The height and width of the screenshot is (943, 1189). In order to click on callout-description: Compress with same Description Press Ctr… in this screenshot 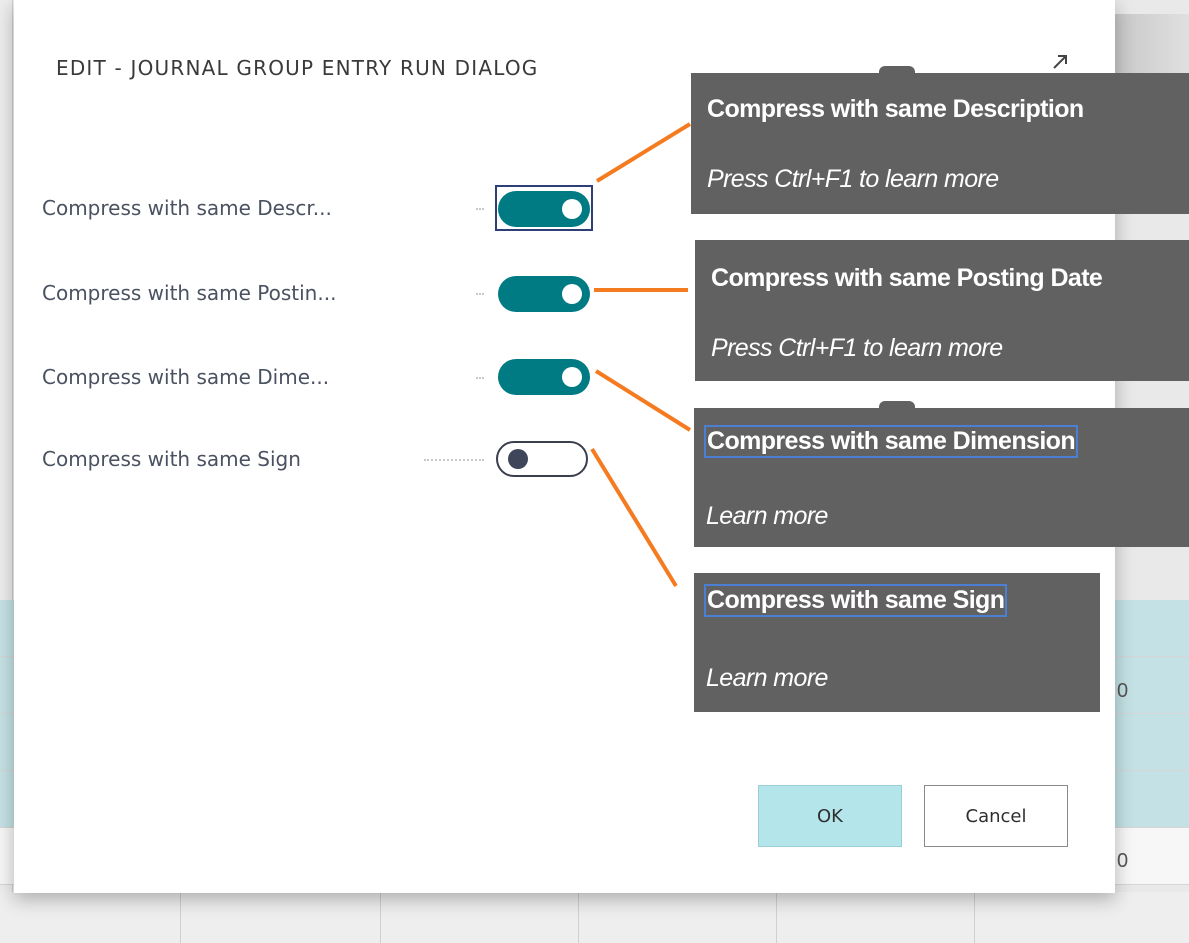, I will do `click(940, 143)`.